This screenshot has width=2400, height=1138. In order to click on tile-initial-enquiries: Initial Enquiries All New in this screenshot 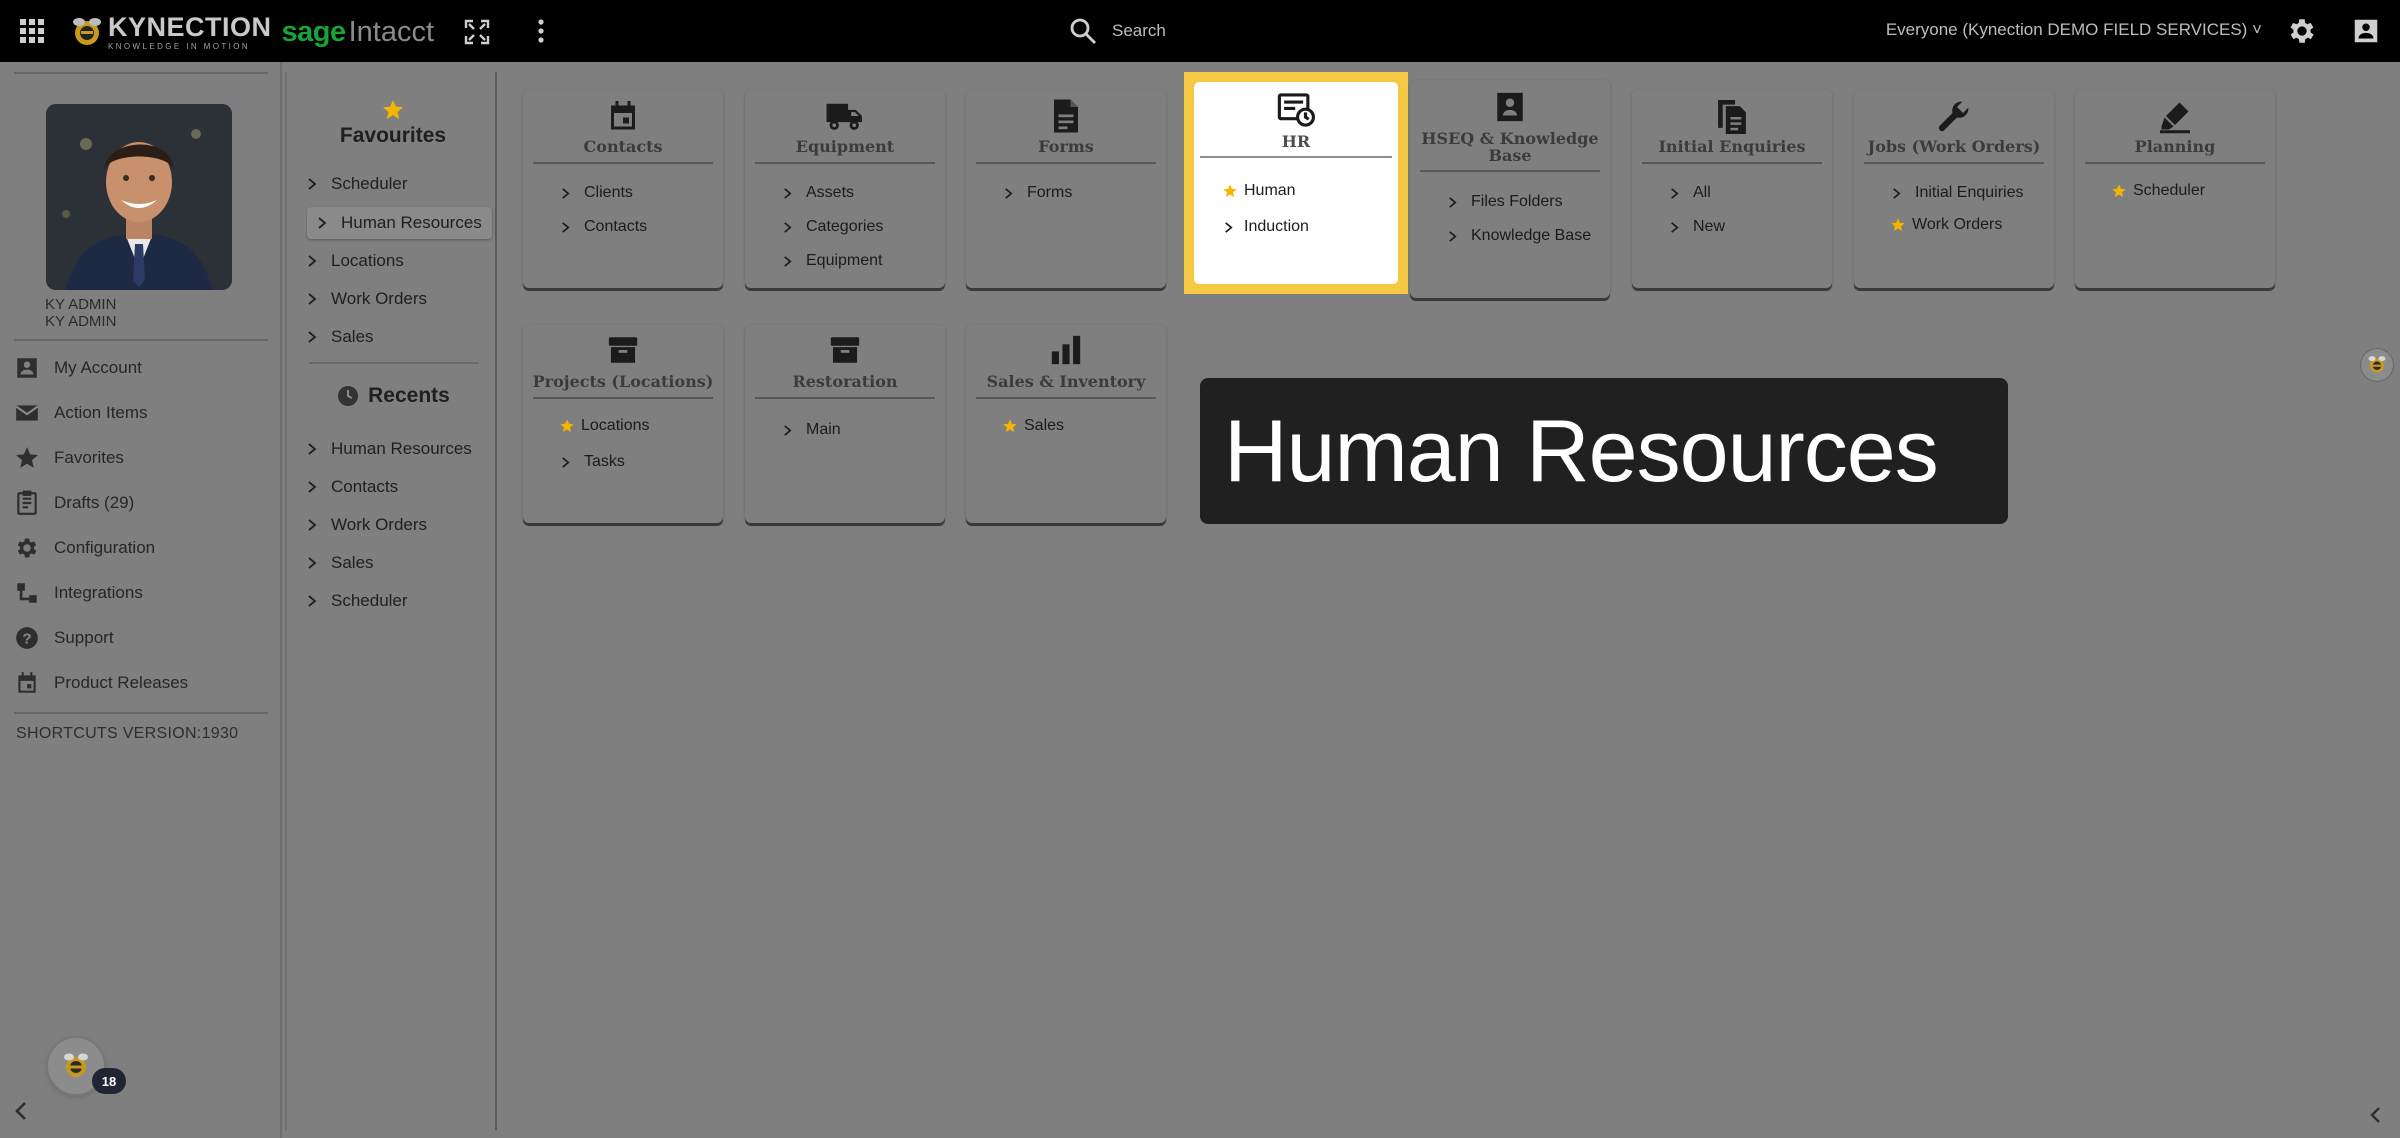, I will do `click(1732, 189)`.